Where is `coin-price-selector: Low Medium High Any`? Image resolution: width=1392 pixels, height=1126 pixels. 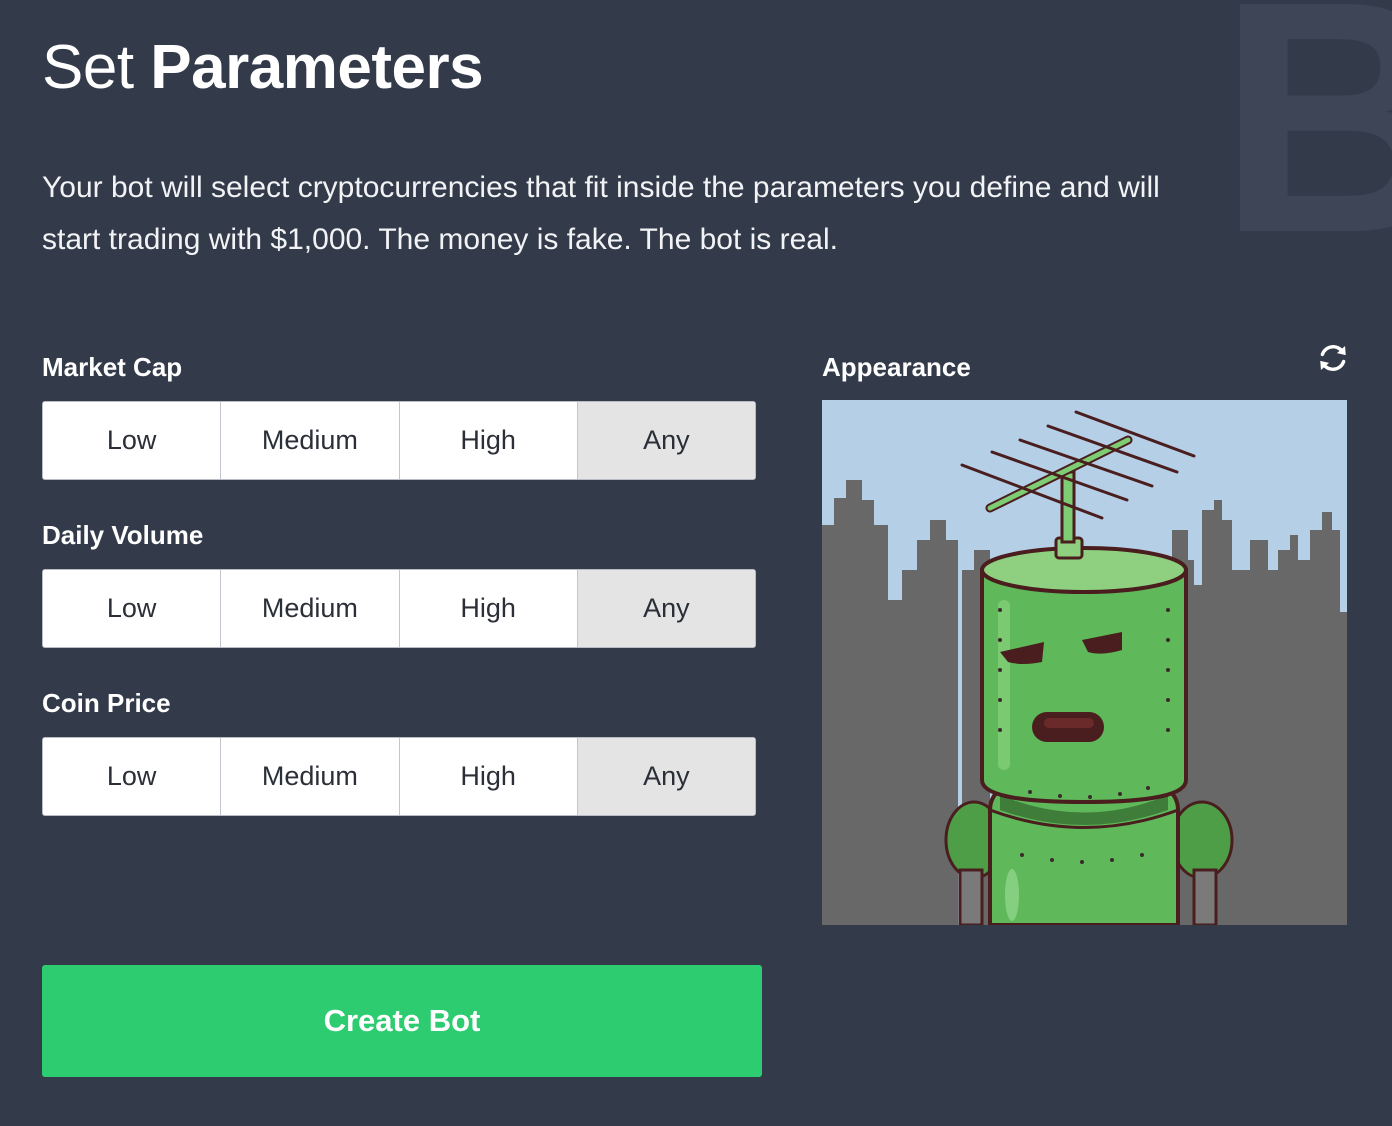 coin-price-selector: Low Medium High Any is located at coordinates (399, 776).